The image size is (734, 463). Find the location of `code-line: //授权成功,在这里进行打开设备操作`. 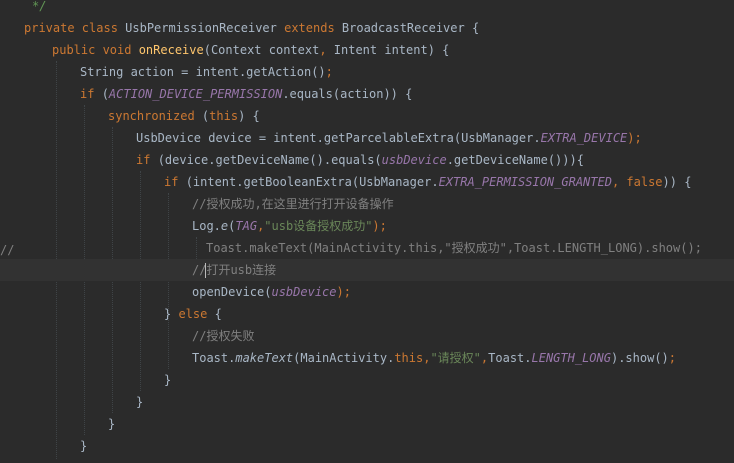

code-line: //授权成功,在这里进行打开设备操作 is located at coordinates (367, 204).